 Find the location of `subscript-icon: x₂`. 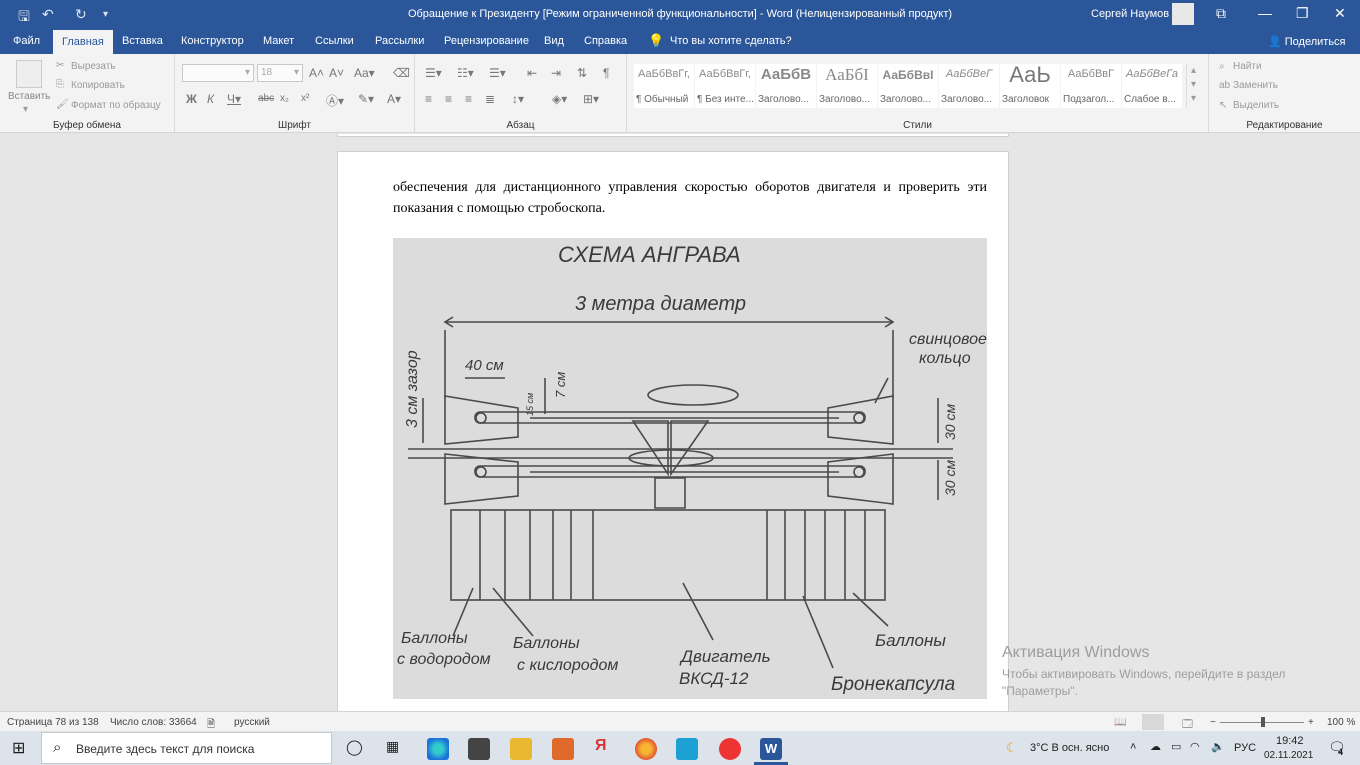

subscript-icon: x₂ is located at coordinates (284, 98).